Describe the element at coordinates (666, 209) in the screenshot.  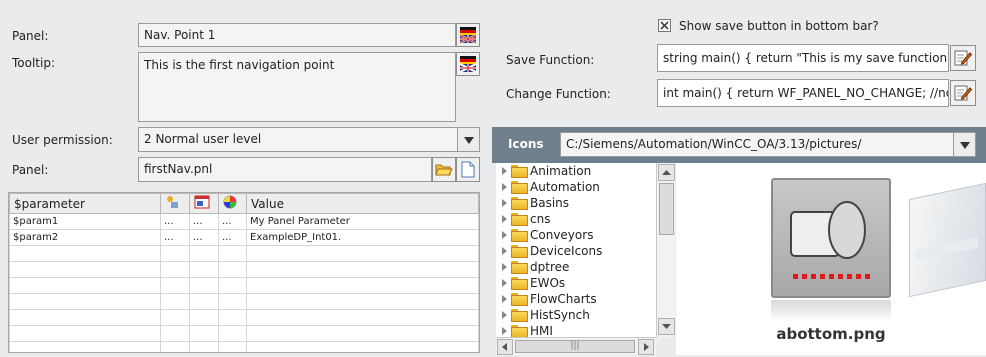
I see `scroll-thumb` at that location.